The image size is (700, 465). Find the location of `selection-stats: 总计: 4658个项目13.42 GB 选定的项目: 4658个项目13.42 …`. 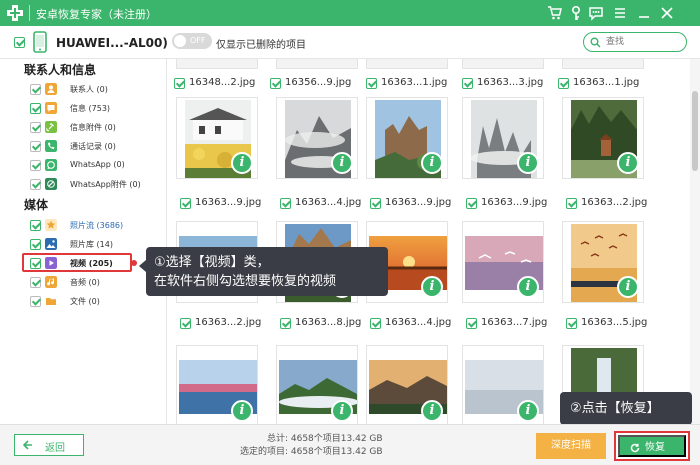

selection-stats: 总计: 4658个项目13.42 GB 选定的项目: 4658个项目13.42 … is located at coordinates (309, 446).